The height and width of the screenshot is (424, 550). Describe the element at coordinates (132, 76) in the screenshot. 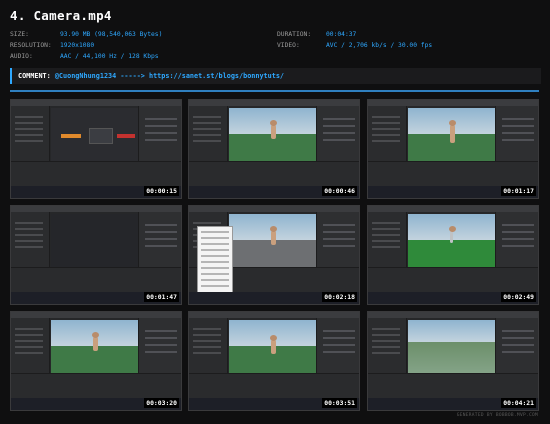

I see `comment-arrow: ----->` at that location.